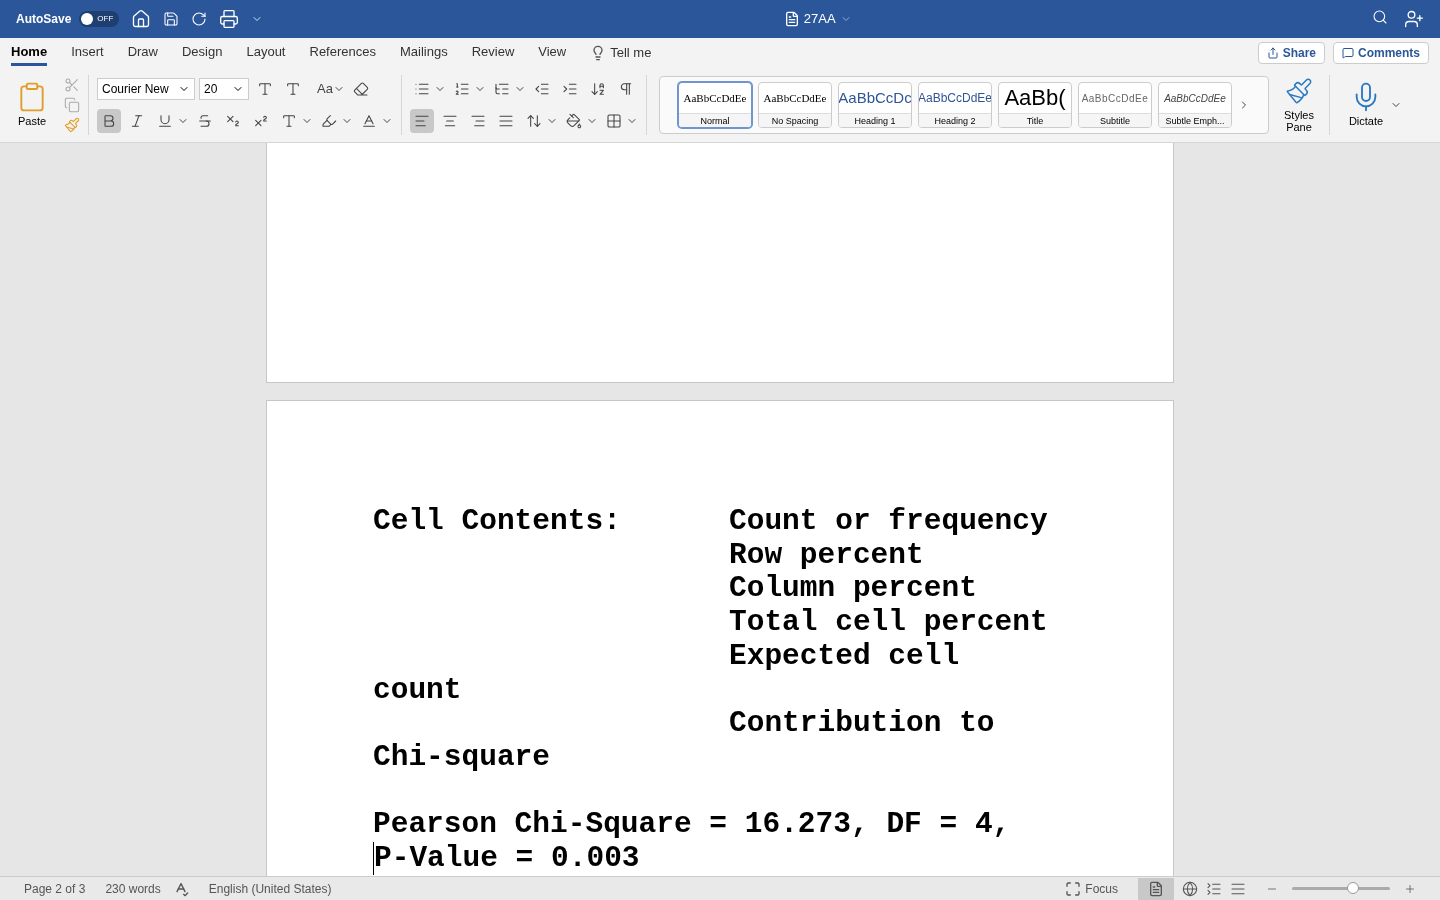 The height and width of the screenshot is (900, 1440). I want to click on align-left-icon, so click(422, 121).